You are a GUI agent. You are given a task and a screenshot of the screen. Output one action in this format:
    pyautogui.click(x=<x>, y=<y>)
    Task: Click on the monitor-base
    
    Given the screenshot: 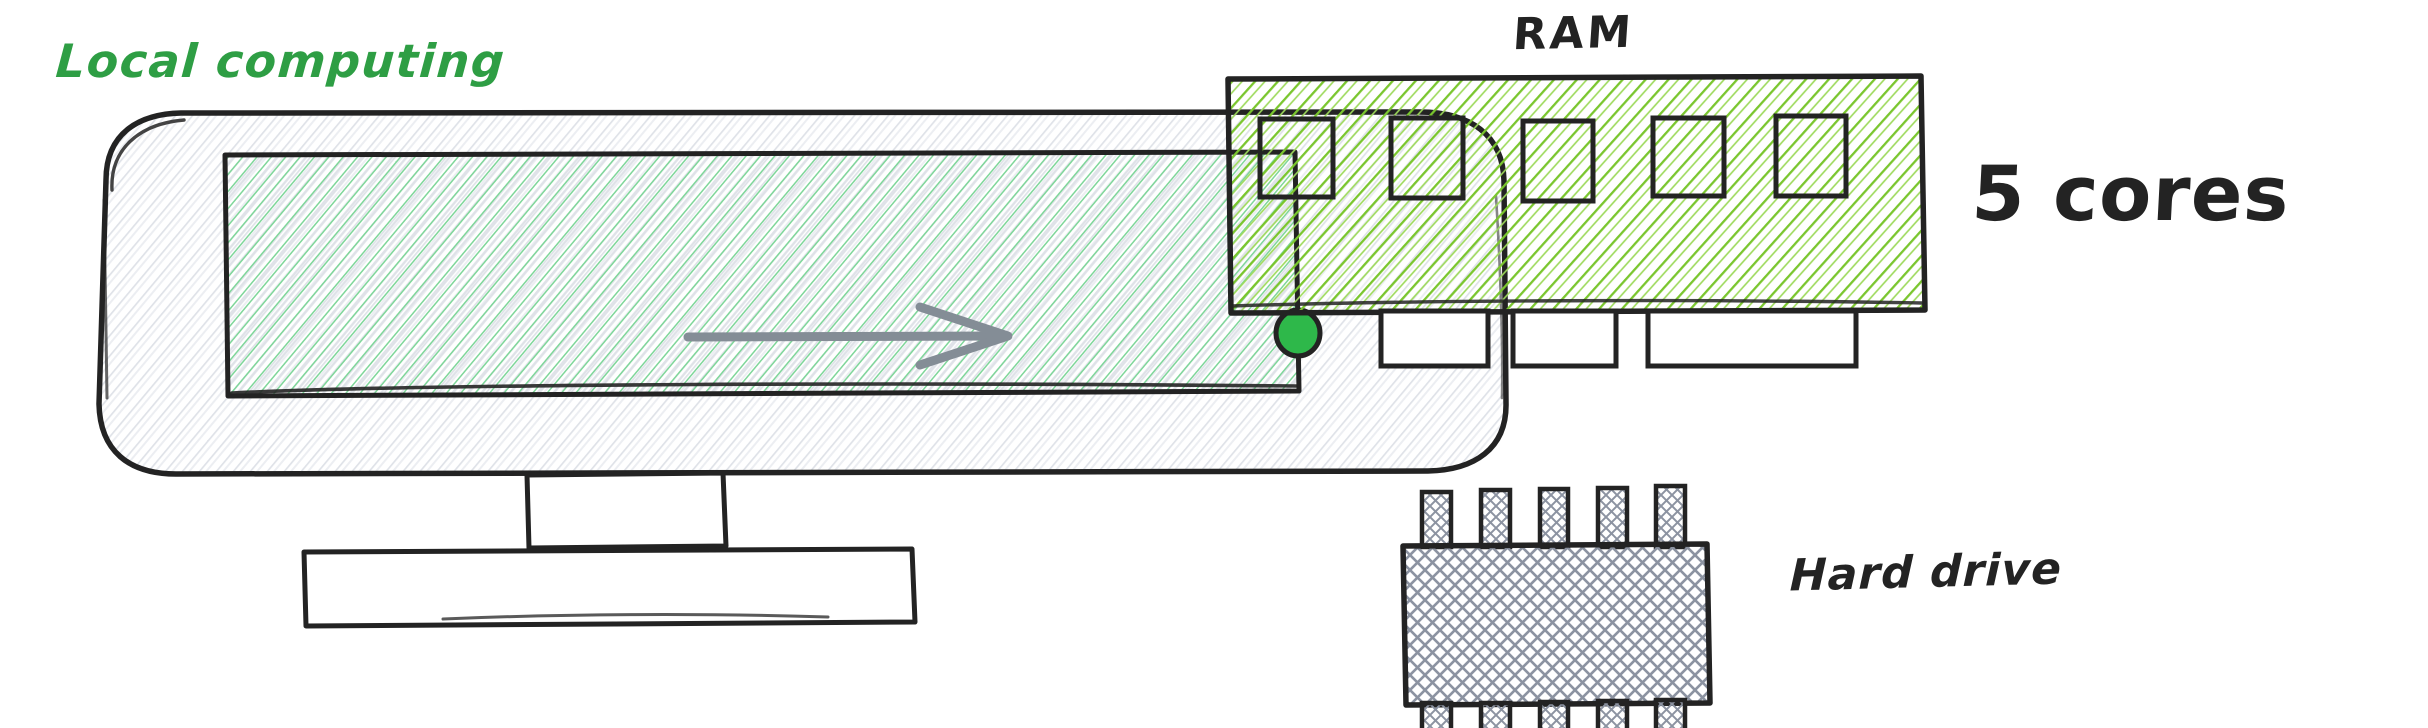 What is the action you would take?
    pyautogui.click(x=609, y=587)
    